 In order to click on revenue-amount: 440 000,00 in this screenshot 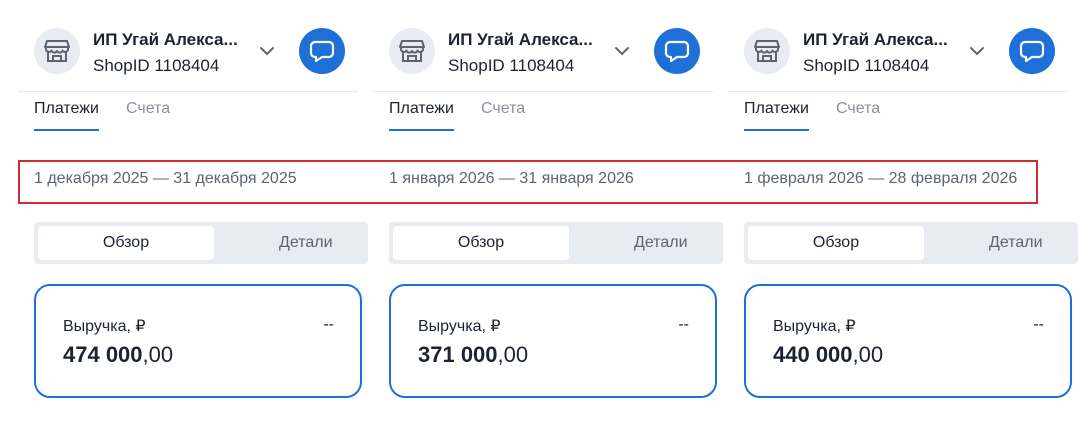, I will do `click(828, 355)`.